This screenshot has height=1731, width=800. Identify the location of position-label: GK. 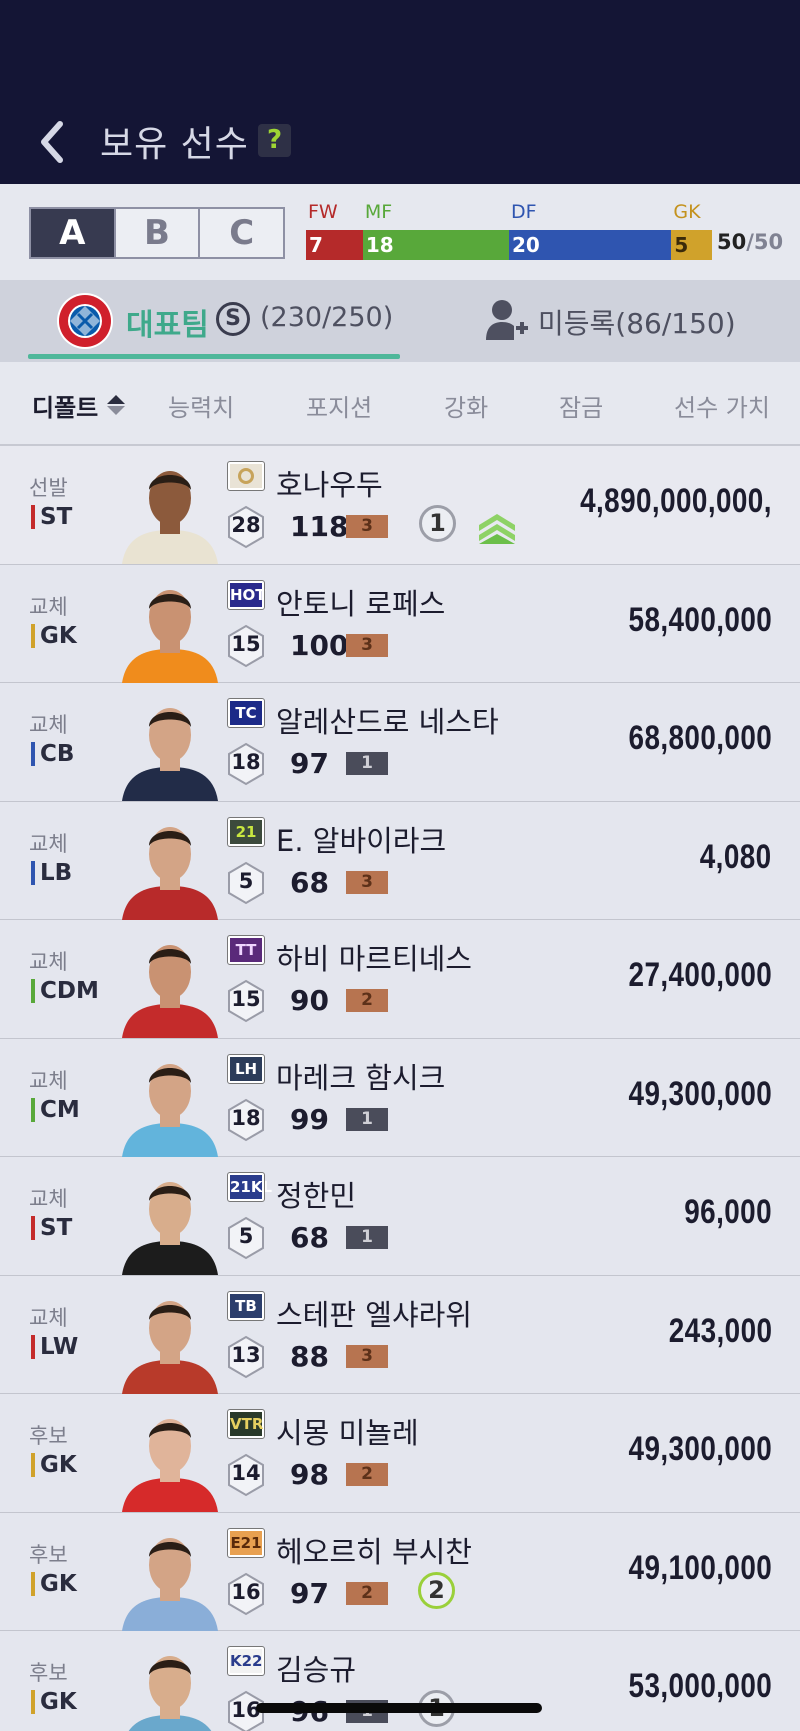
(687, 212).